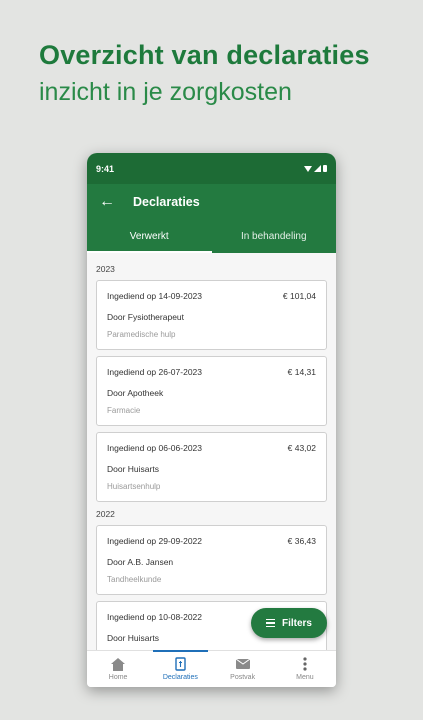  Describe the element at coordinates (166, 201) in the screenshot. I see `page-title: Declaraties` at that location.